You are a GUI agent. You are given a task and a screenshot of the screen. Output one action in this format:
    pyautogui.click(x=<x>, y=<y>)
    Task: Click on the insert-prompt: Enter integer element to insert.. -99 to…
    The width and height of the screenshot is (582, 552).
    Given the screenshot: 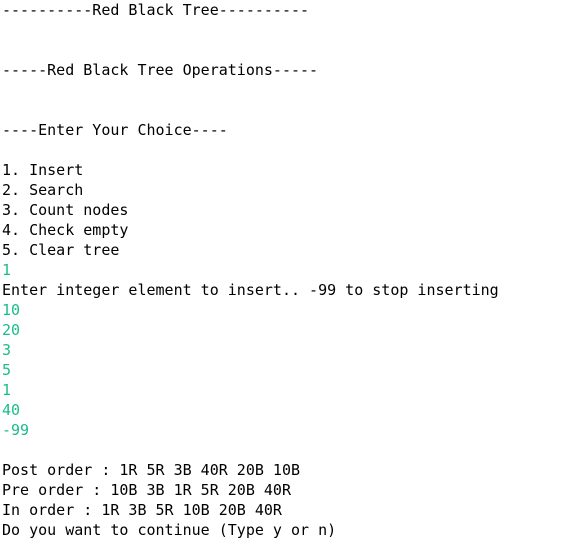 What is the action you would take?
    pyautogui.click(x=250, y=290)
    